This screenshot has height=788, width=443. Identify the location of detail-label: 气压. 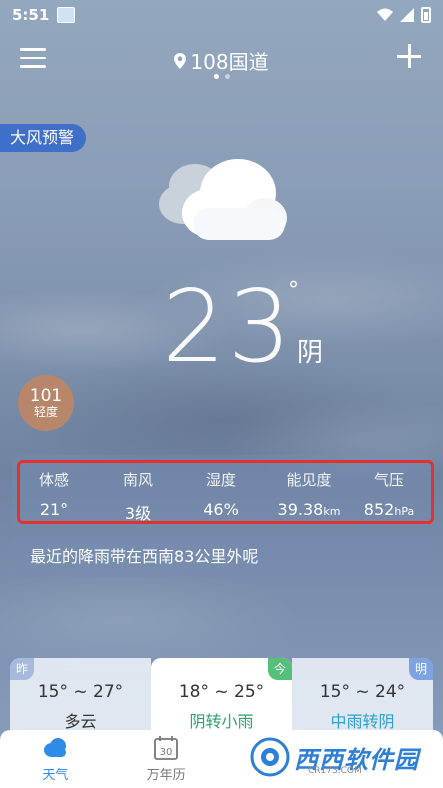
(388, 480).